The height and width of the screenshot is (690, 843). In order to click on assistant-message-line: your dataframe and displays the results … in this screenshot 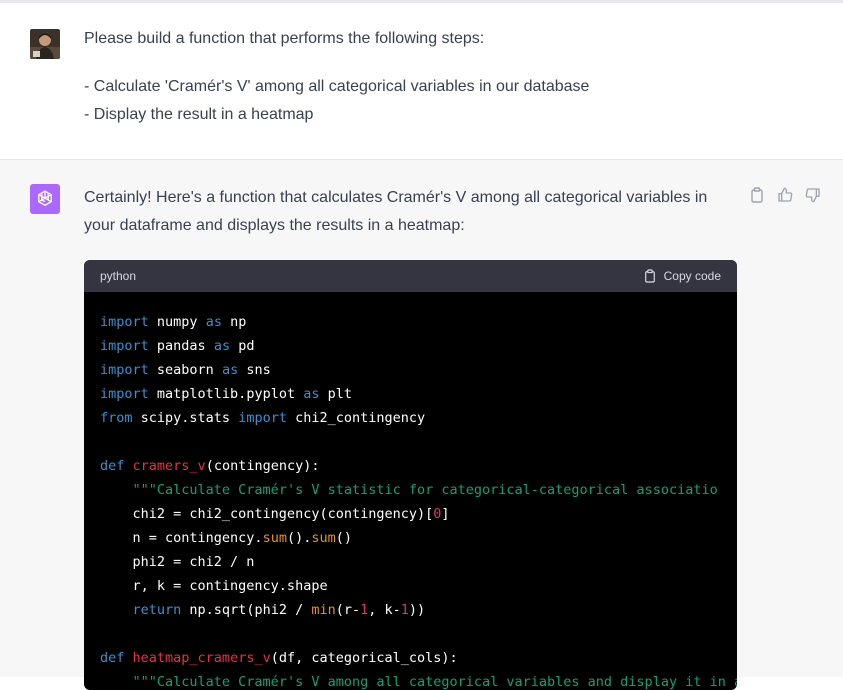, I will do `click(274, 225)`.